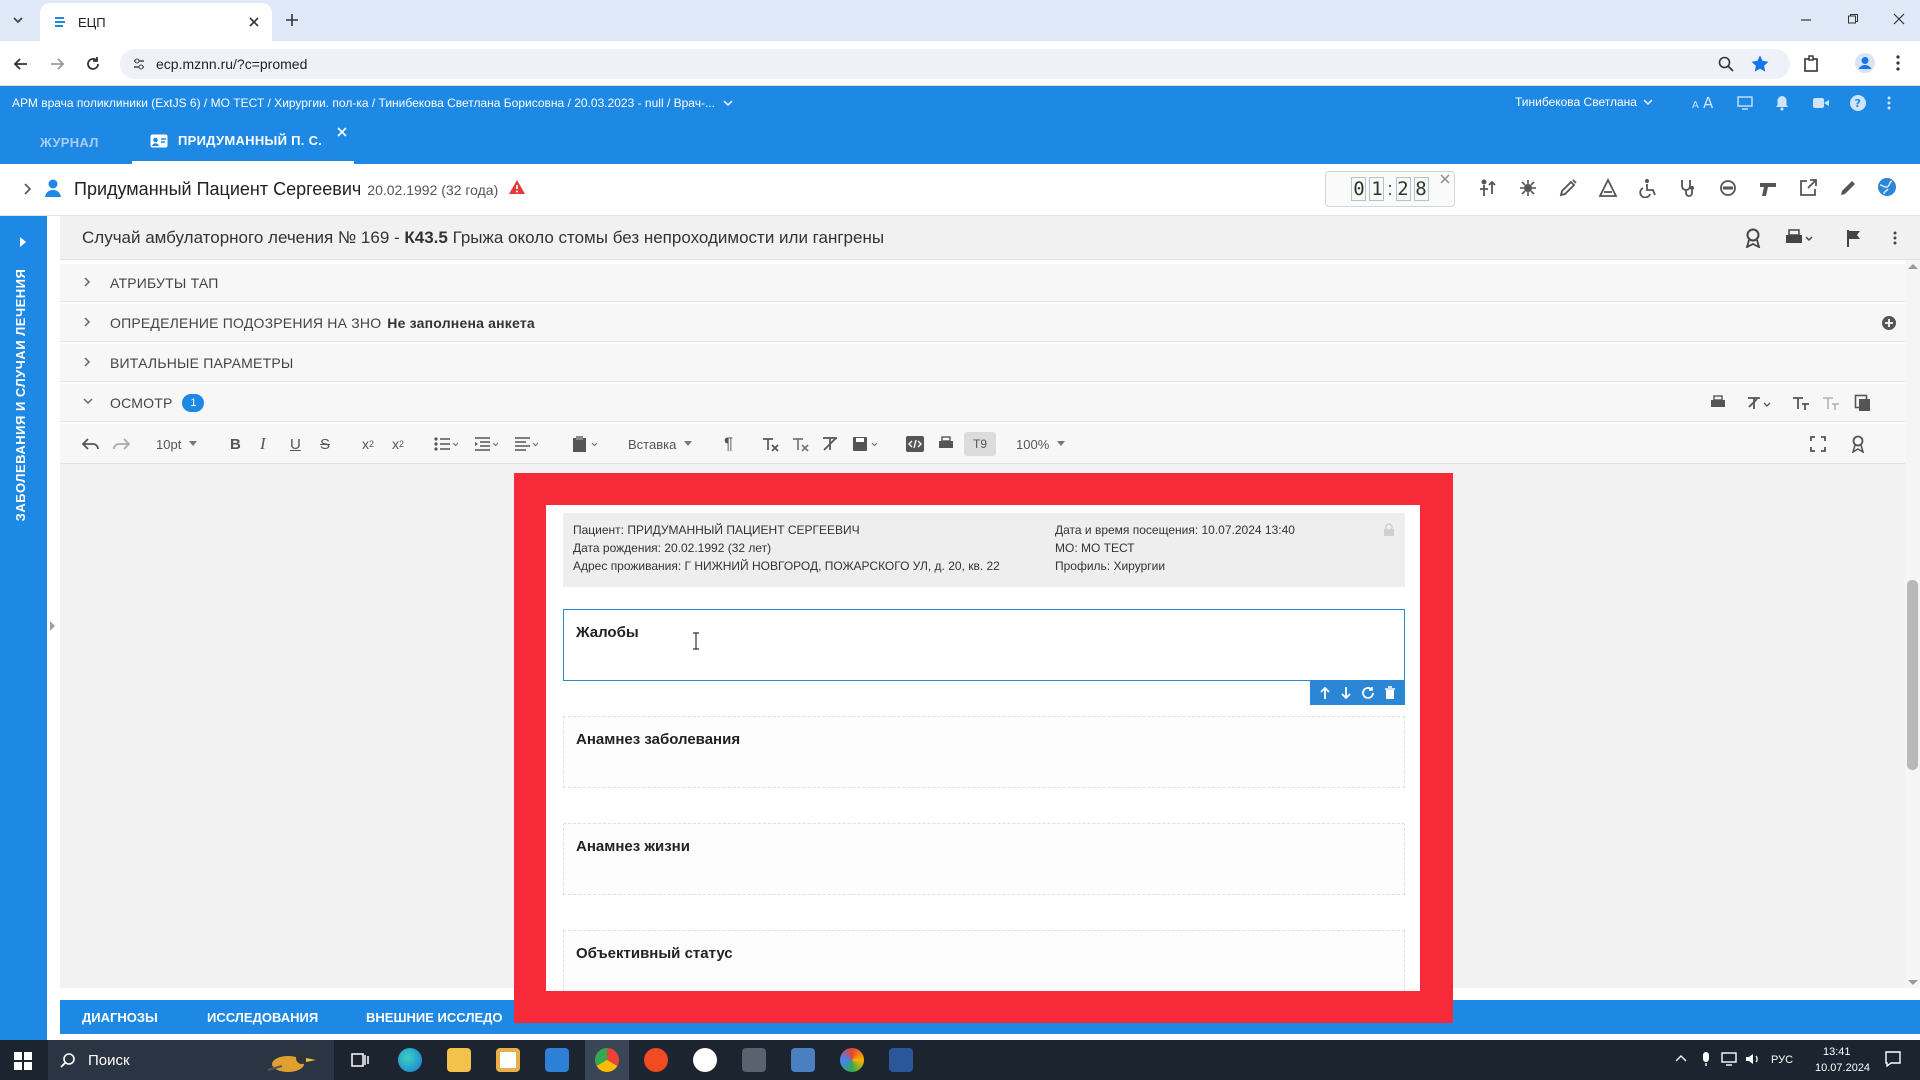  What do you see at coordinates (1893, 1059) in the screenshot?
I see `notifications-icon` at bounding box center [1893, 1059].